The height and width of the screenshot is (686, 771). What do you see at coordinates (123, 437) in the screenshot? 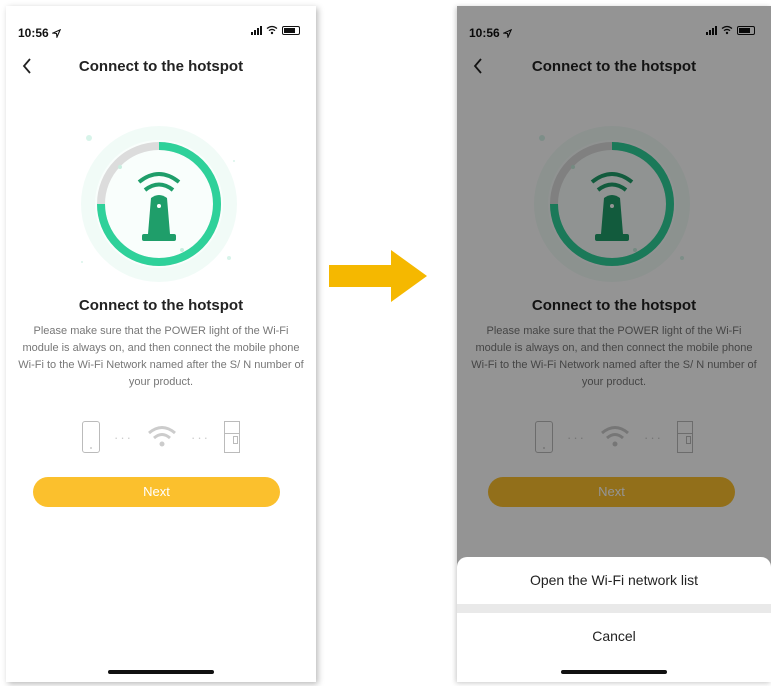
I see `dots-left: ···` at bounding box center [123, 437].